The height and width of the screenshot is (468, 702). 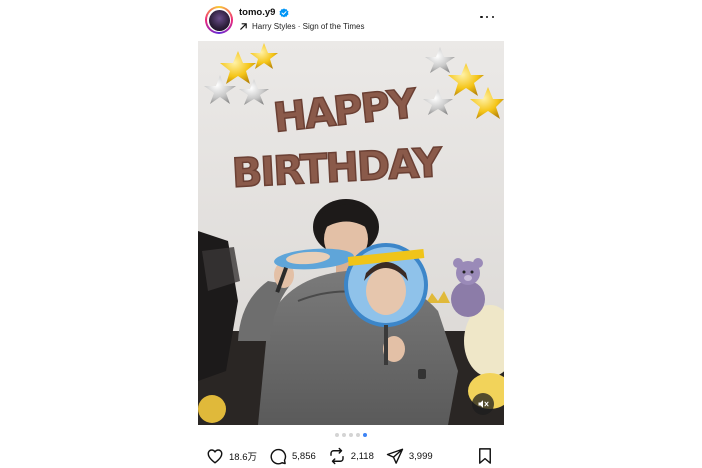 What do you see at coordinates (325, 456) in the screenshot?
I see `action-bar: 18.6万 5,856 2,118 3,999` at bounding box center [325, 456].